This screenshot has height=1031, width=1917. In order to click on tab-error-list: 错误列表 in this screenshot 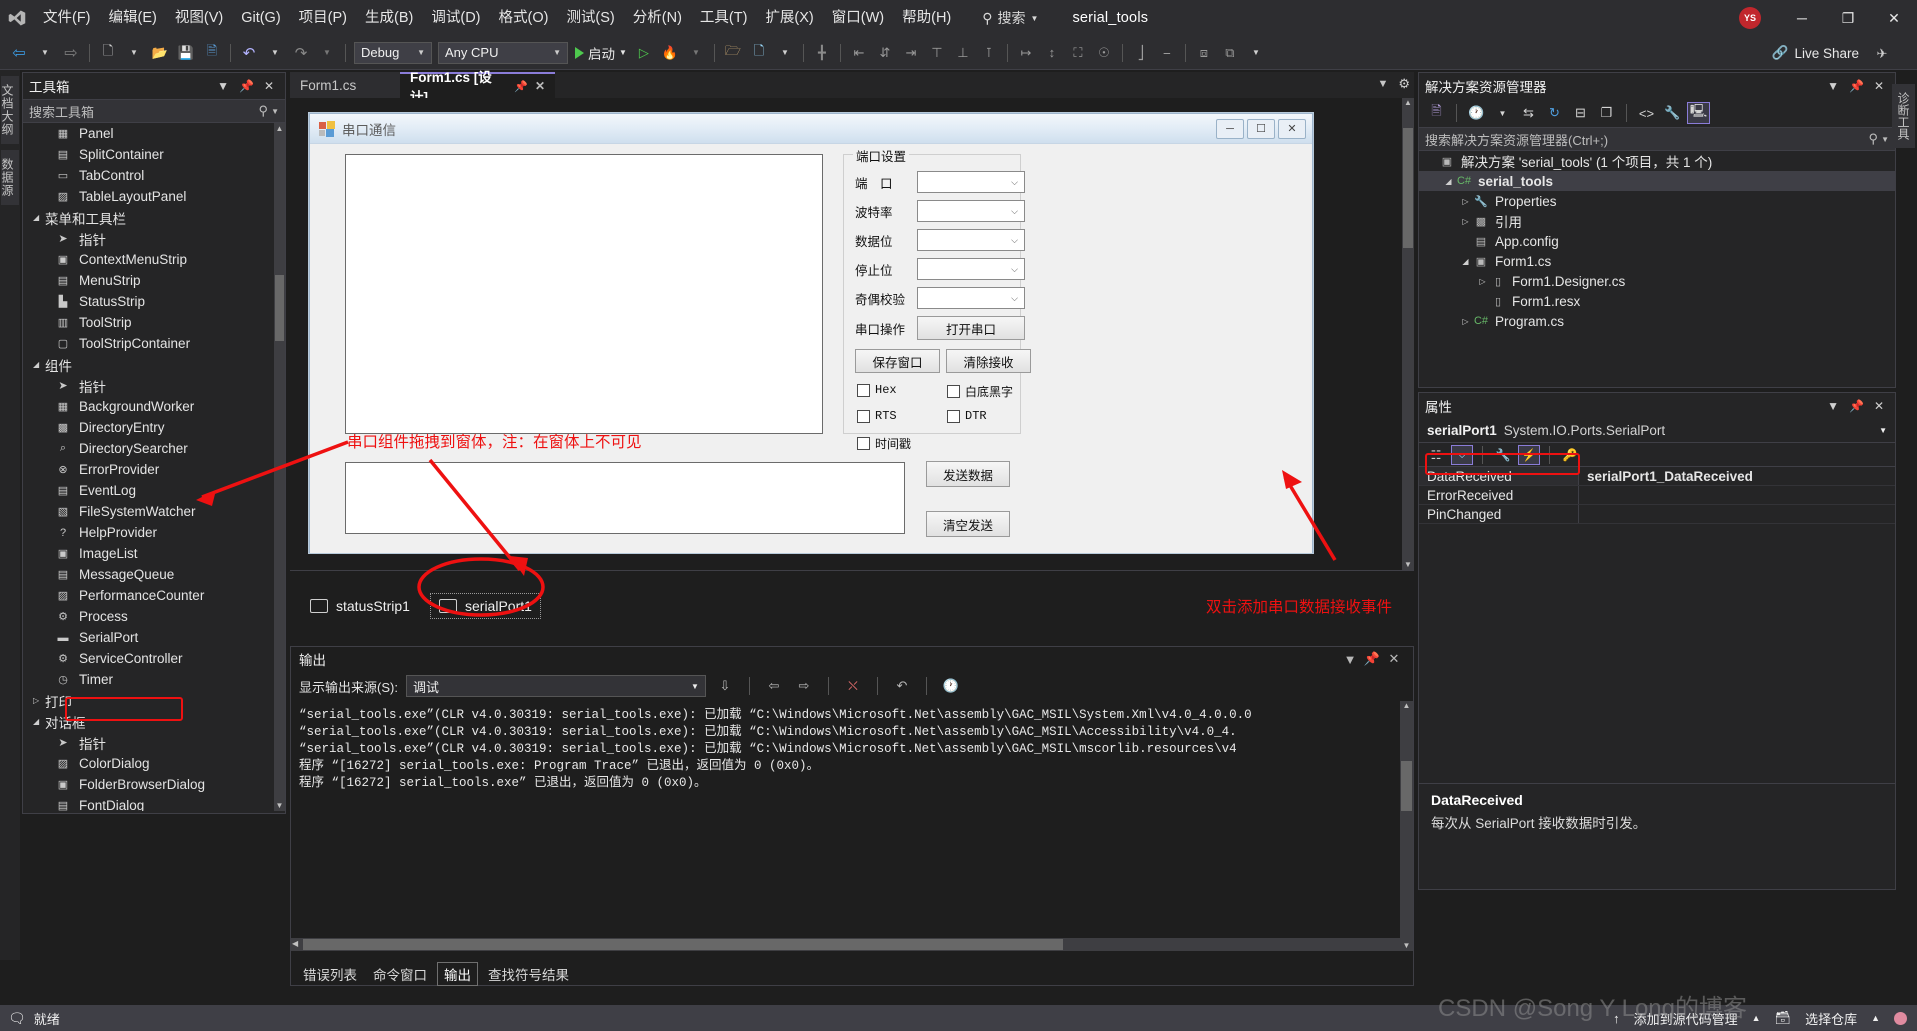, I will do `click(330, 974)`.